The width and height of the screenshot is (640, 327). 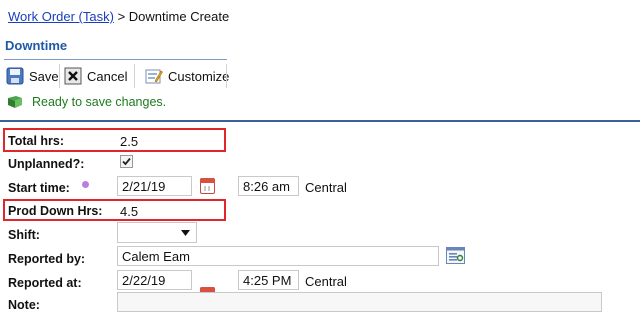 What do you see at coordinates (129, 211) in the screenshot?
I see `prod-down-hrs-value: 4.5` at bounding box center [129, 211].